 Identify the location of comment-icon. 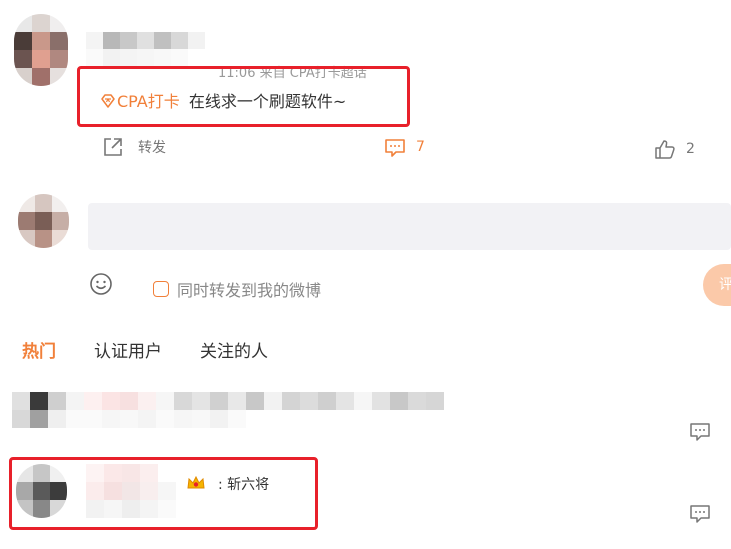
(395, 147).